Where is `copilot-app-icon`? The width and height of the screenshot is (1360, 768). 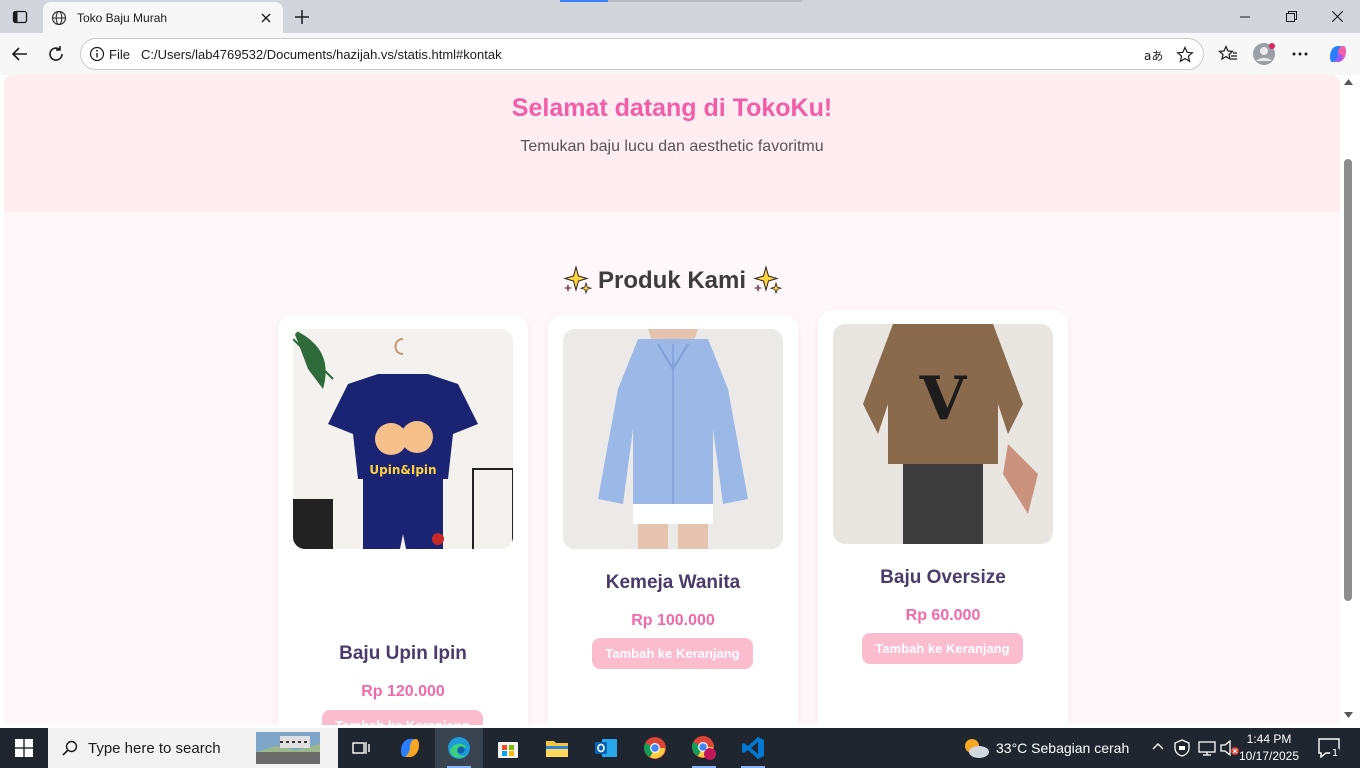 copilot-app-icon is located at coordinates (410, 748).